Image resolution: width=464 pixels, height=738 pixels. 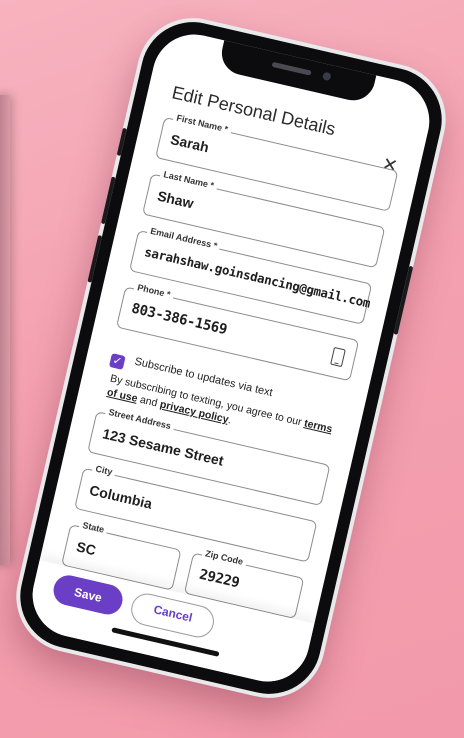 I want to click on state-value: SC, so click(x=86, y=548).